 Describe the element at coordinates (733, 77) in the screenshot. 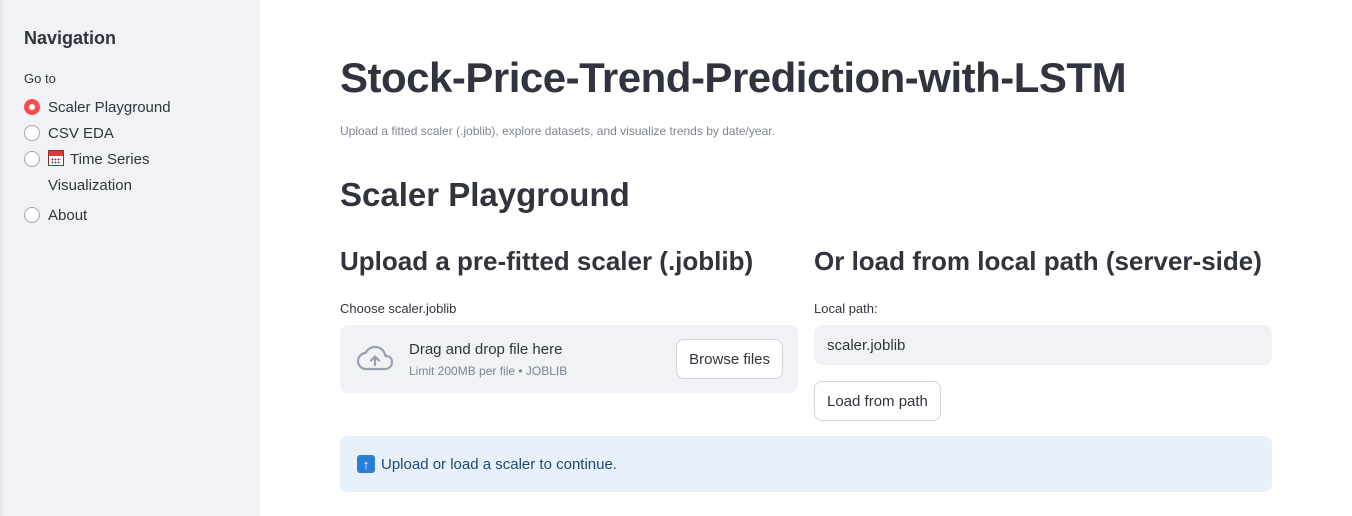

I see `page-title: Stock-Price-Trend-Prediction-with-LSTM` at that location.